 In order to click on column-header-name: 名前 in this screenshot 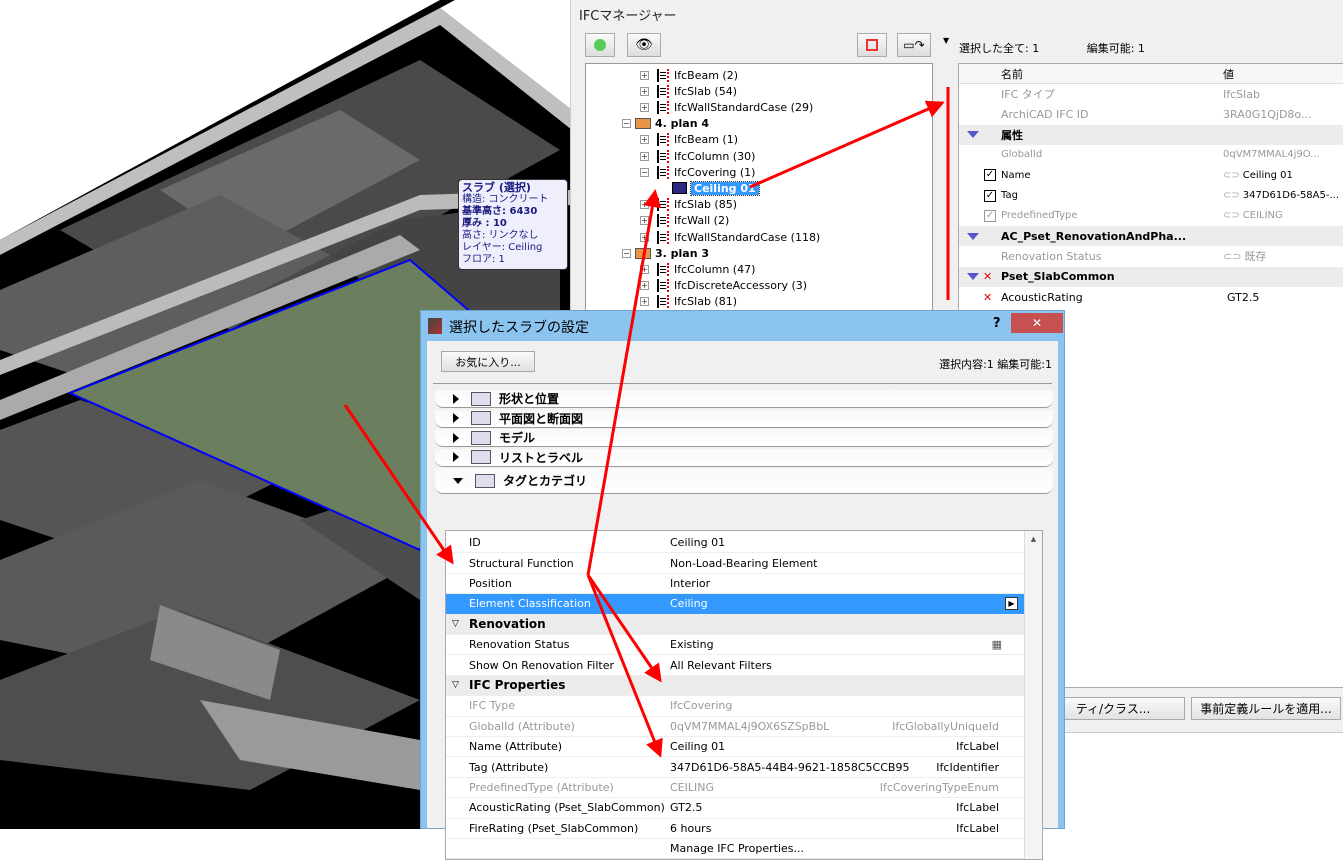, I will do `click(1012, 74)`.